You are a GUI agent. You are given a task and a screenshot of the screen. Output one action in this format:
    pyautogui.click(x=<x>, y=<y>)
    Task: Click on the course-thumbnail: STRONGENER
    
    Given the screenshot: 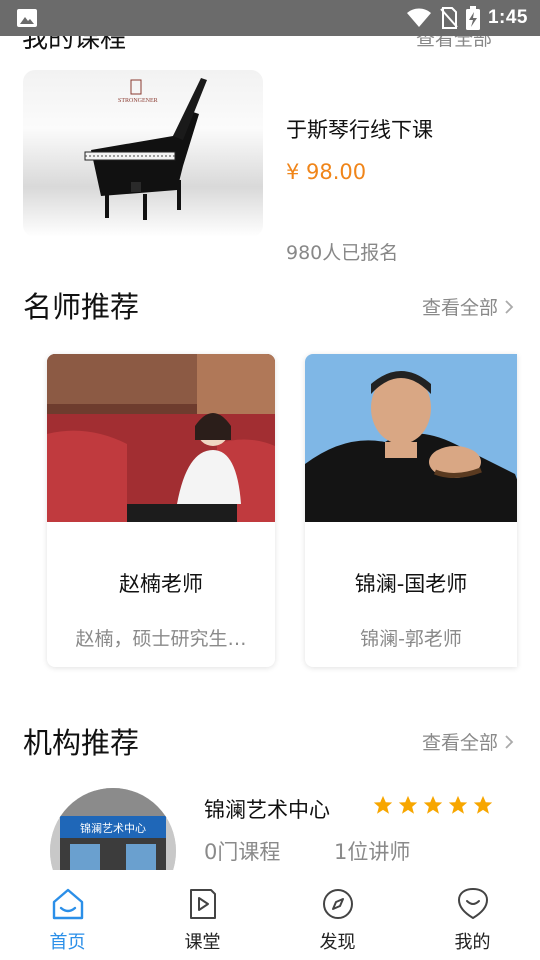 What is the action you would take?
    pyautogui.click(x=143, y=153)
    